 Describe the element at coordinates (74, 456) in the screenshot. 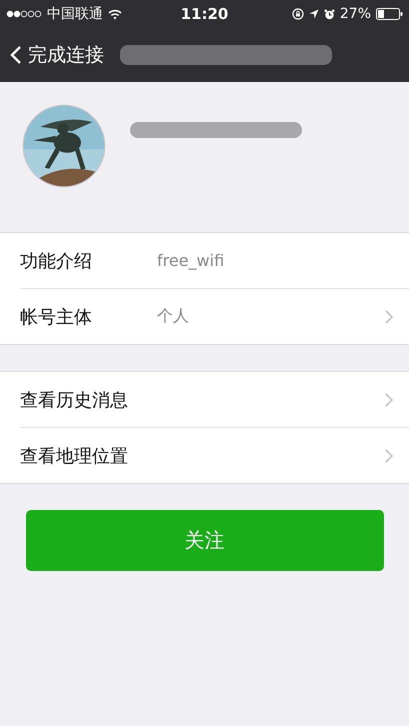

I see `row-label: 查看地理位置` at that location.